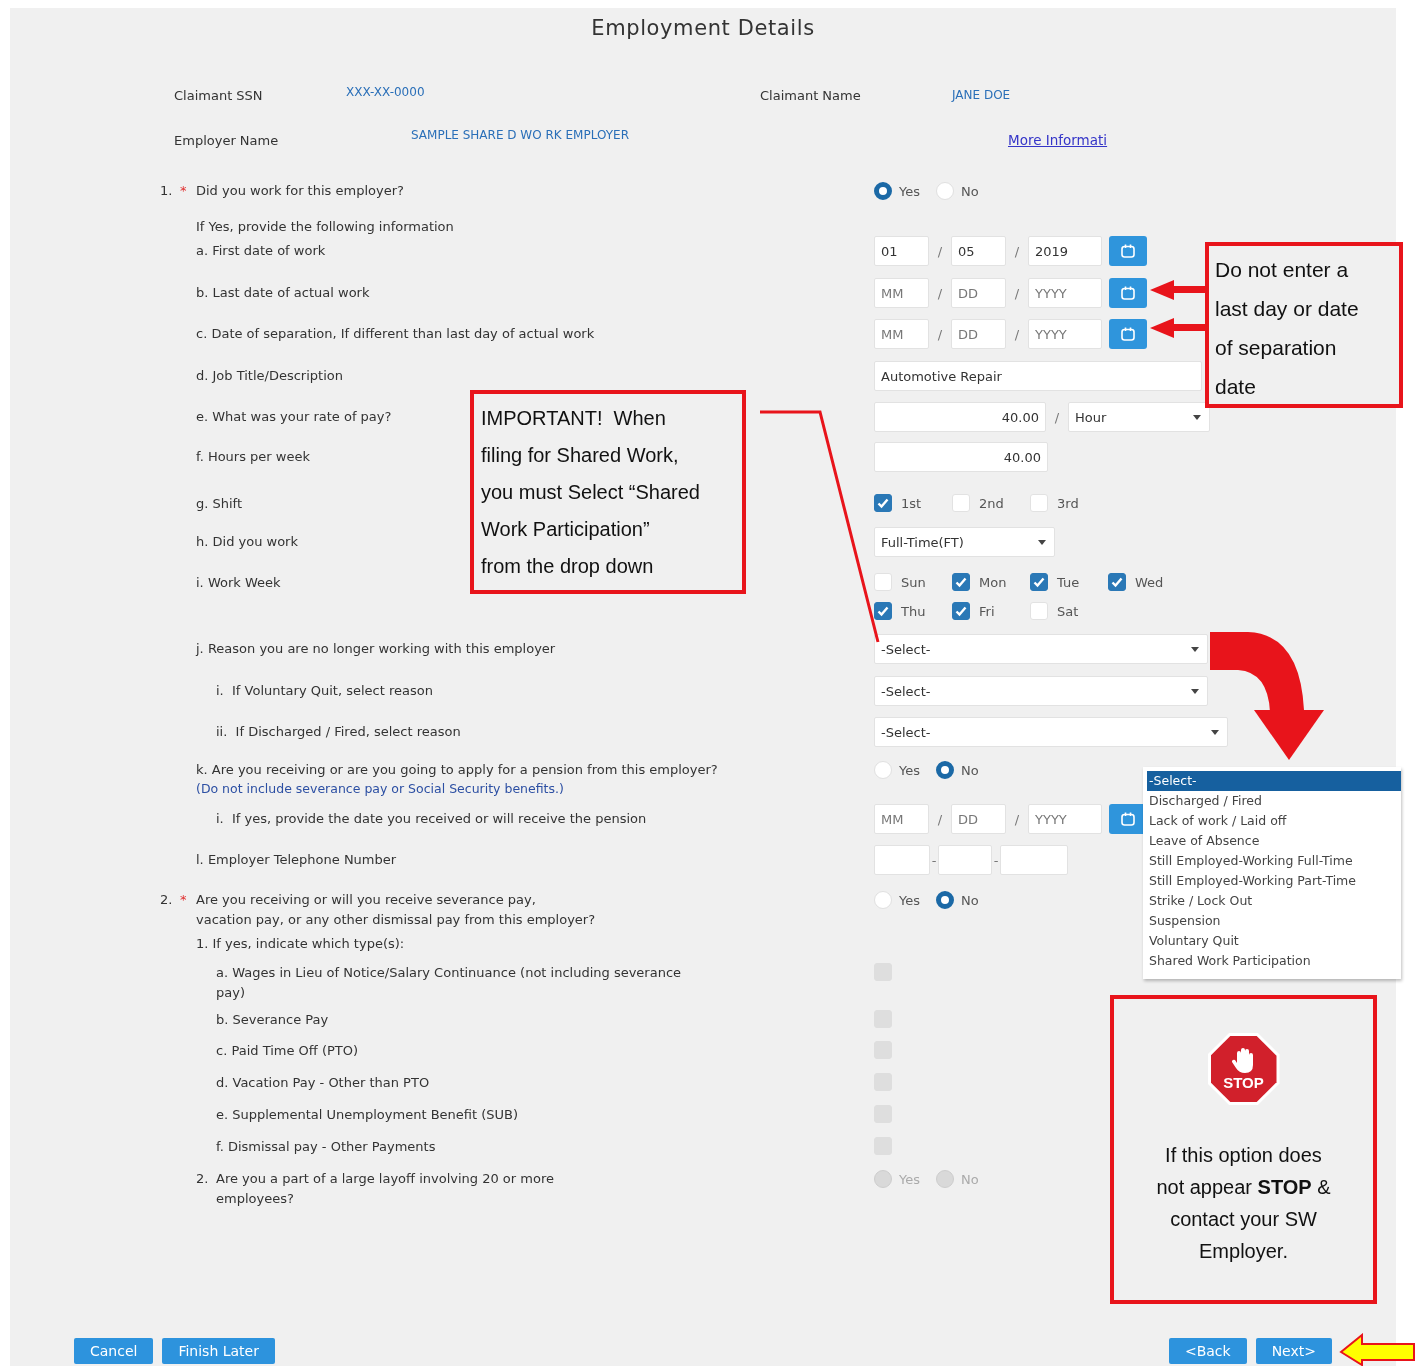 This screenshot has height=1366, width=1416. I want to click on question-label: d. Vacation Pay - Other than PTO, so click(323, 1083).